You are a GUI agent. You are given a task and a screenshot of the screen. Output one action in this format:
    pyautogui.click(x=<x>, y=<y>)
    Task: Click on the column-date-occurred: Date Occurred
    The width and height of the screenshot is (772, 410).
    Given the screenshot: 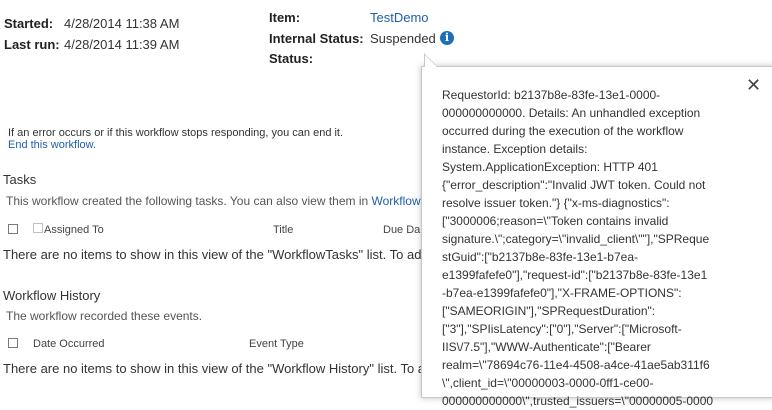 What is the action you would take?
    pyautogui.click(x=69, y=344)
    